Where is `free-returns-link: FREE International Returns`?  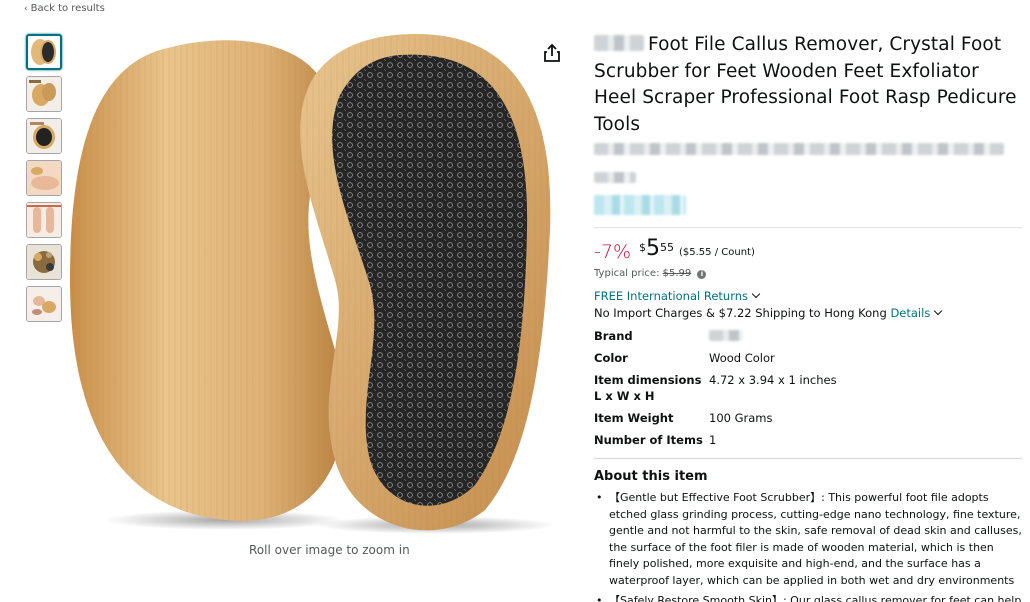
free-returns-link: FREE International Returns is located at coordinates (809, 296).